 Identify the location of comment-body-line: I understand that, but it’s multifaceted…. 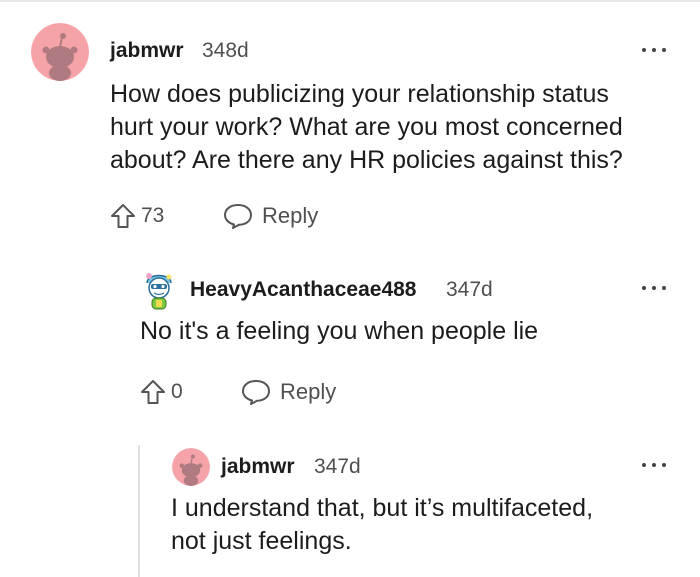
(382, 508).